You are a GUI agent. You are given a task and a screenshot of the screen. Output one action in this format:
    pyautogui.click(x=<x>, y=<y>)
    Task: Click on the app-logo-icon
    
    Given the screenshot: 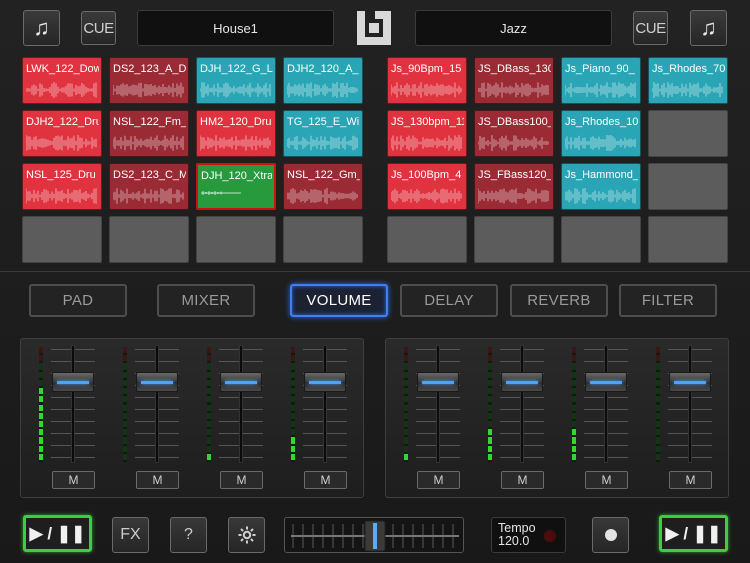 What is the action you would take?
    pyautogui.click(x=374, y=28)
    